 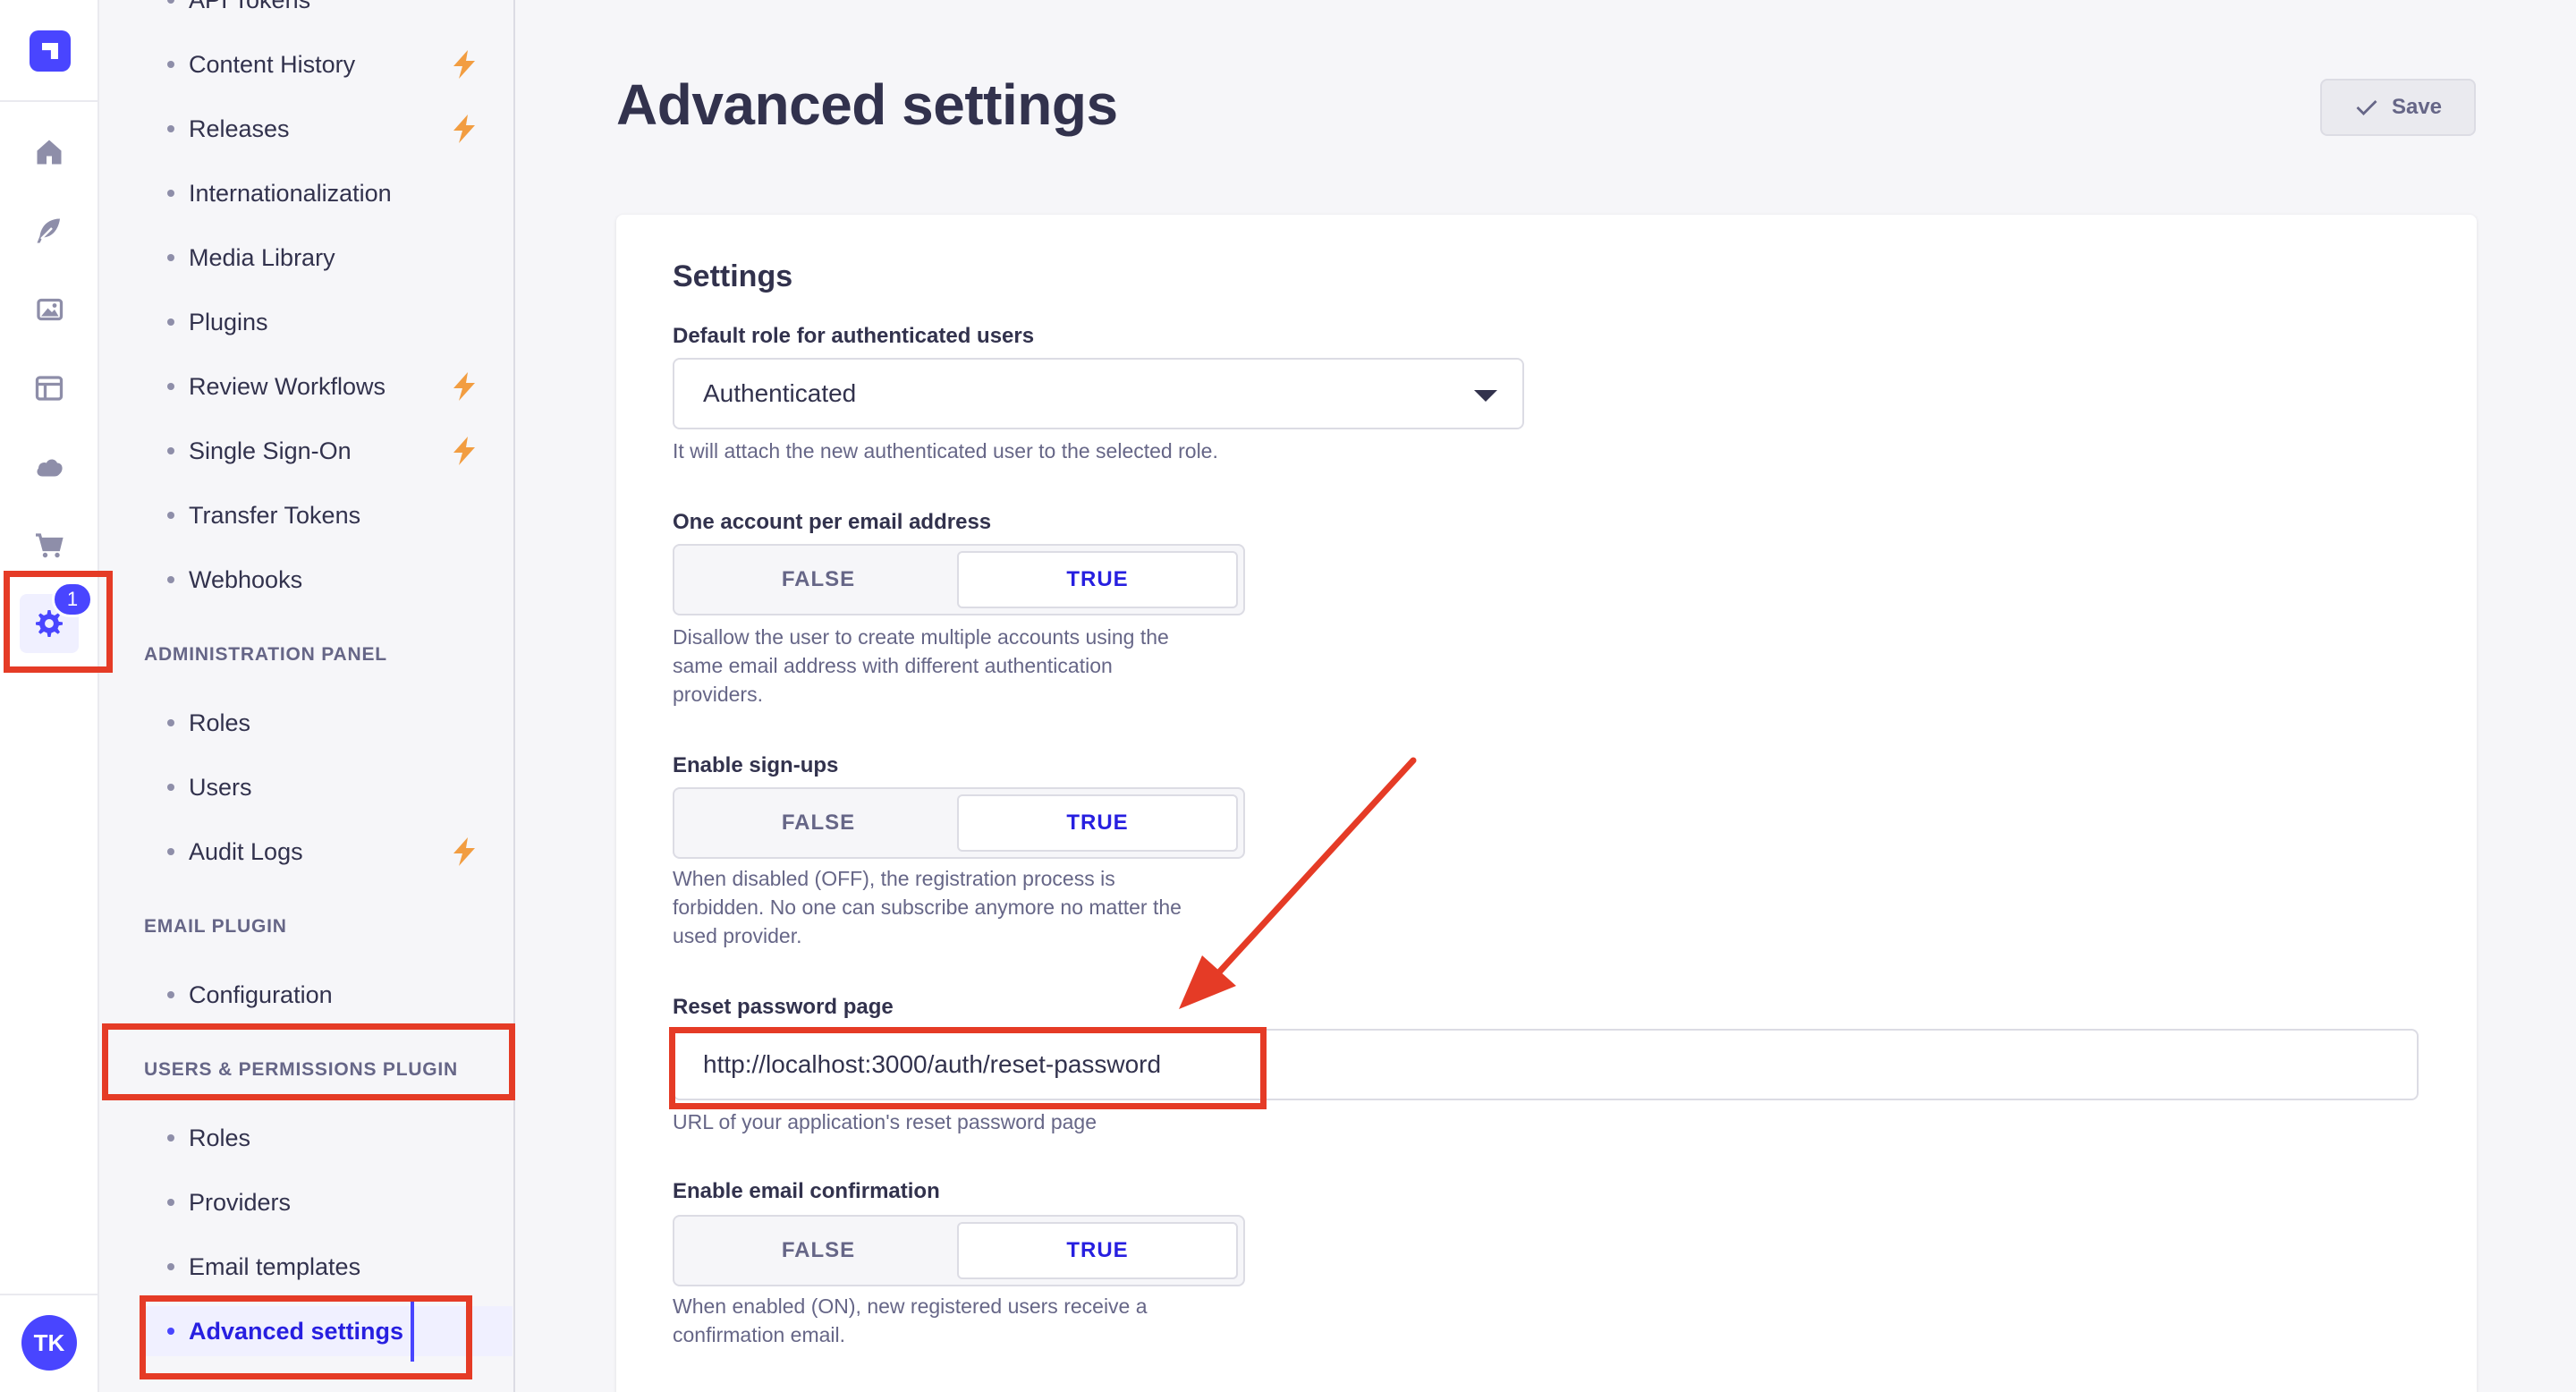 What do you see at coordinates (246, 579) in the screenshot?
I see `sidebar-item-label: Webhooks` at bounding box center [246, 579].